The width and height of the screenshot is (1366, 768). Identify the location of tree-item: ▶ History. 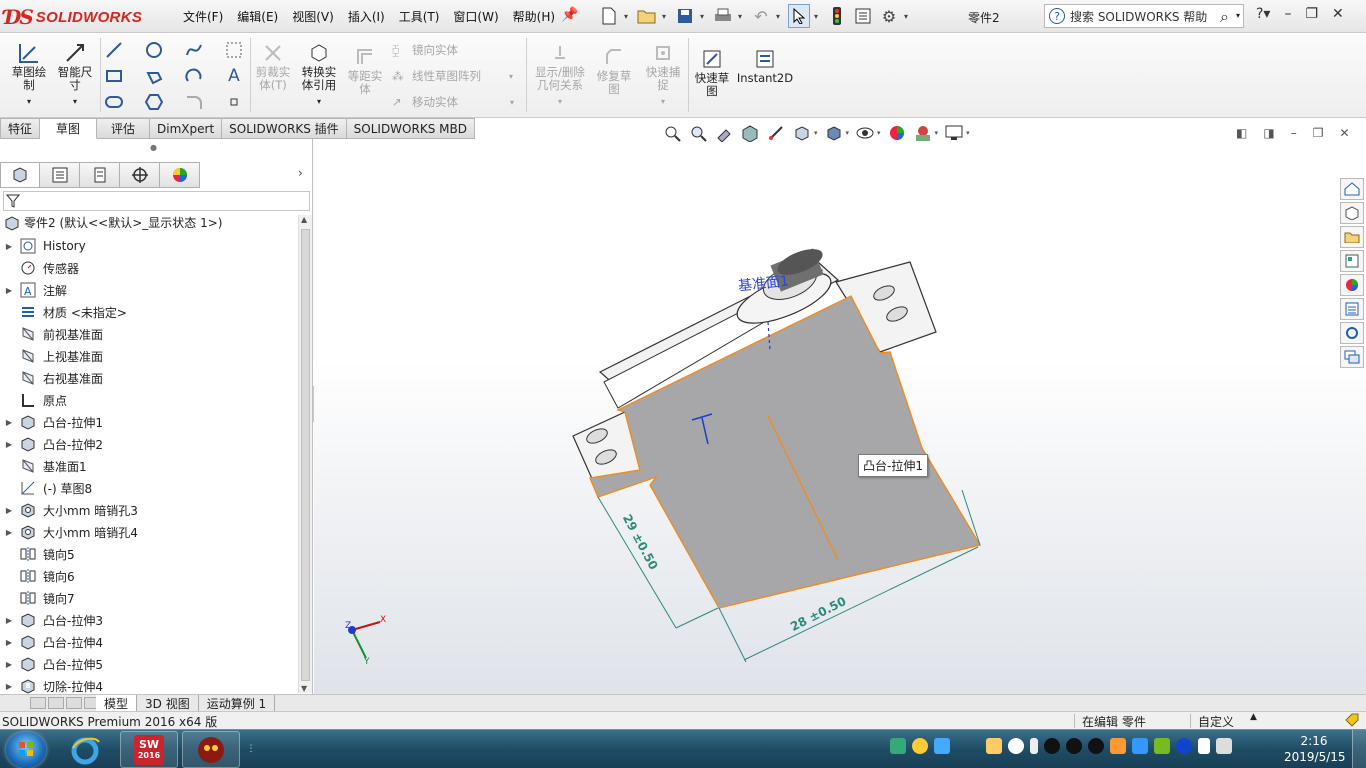
(149, 246).